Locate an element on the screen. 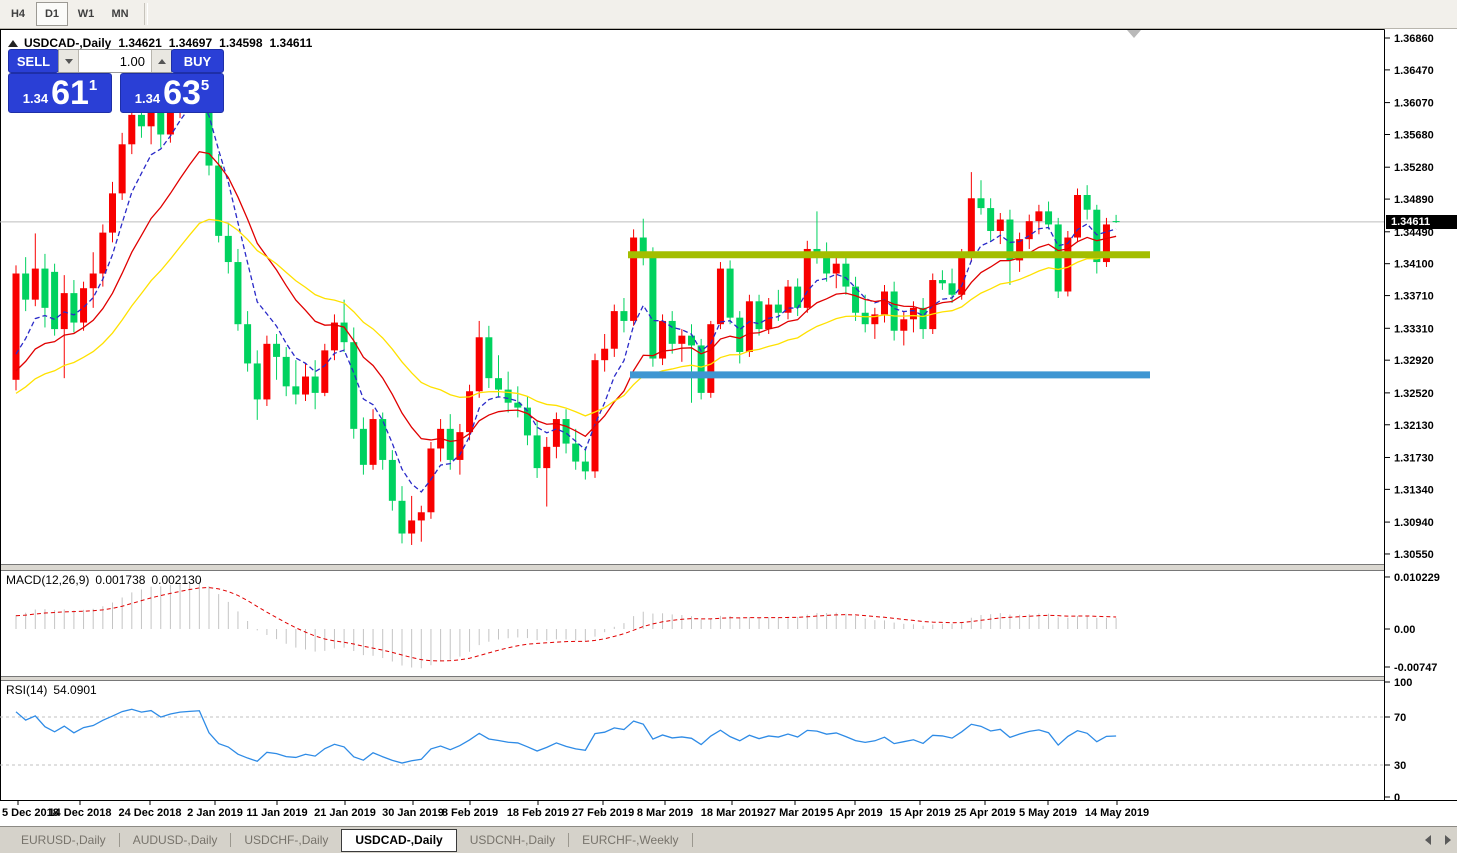 The image size is (1457, 853). time-axis-label: 5 May 2019 is located at coordinates (1048, 813).